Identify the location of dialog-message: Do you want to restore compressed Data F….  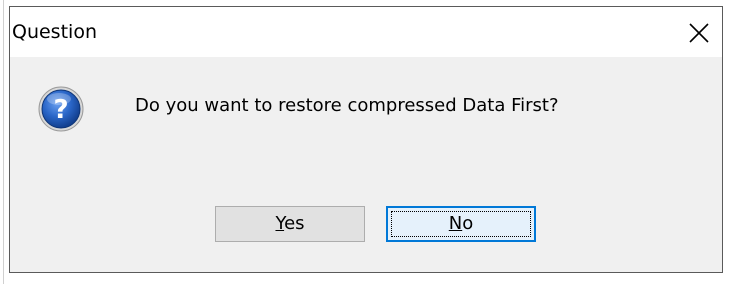
(347, 105).